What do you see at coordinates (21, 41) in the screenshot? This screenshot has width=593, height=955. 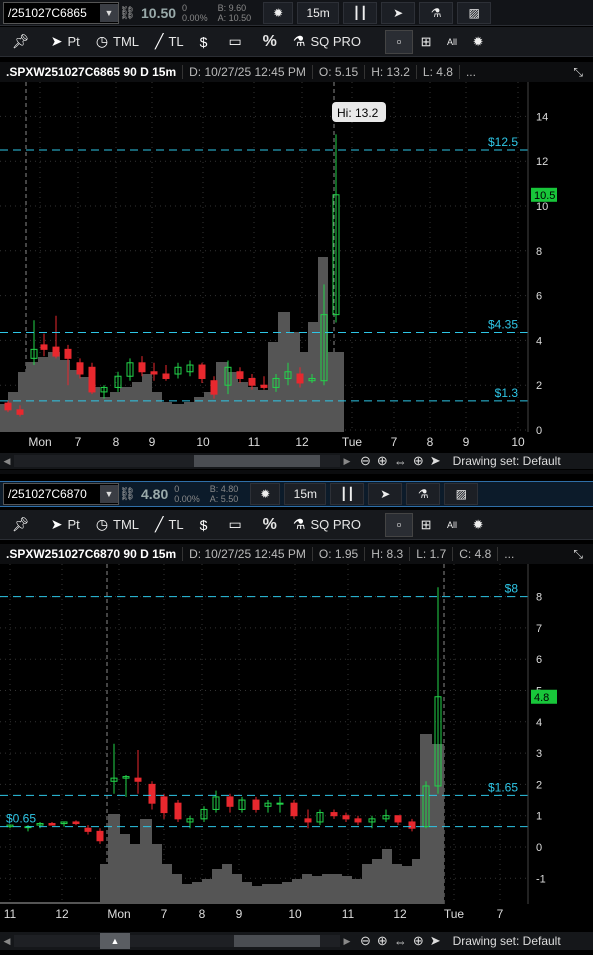 I see `pin-icon: 📌︎` at bounding box center [21, 41].